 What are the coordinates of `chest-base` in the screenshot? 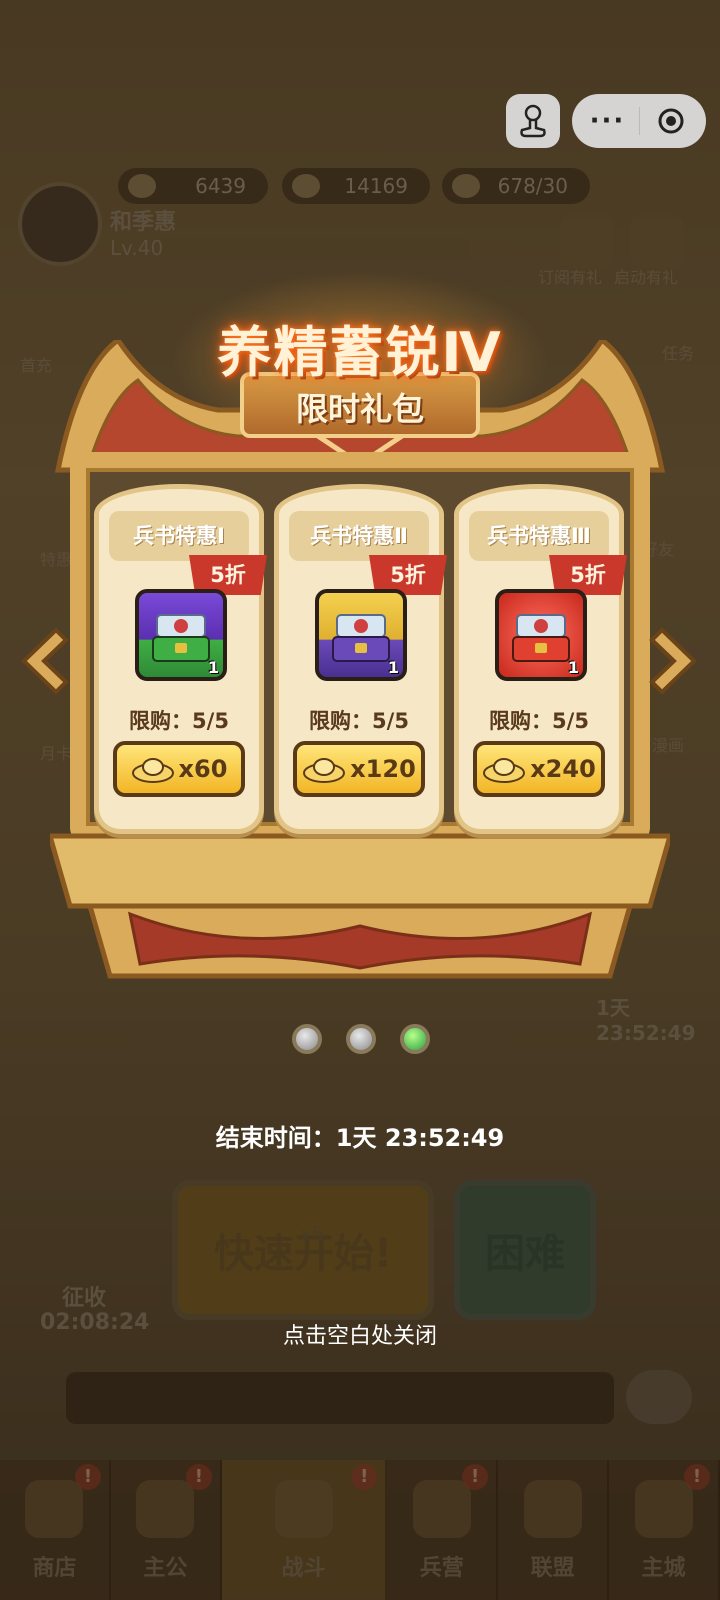 It's located at (360, 906).